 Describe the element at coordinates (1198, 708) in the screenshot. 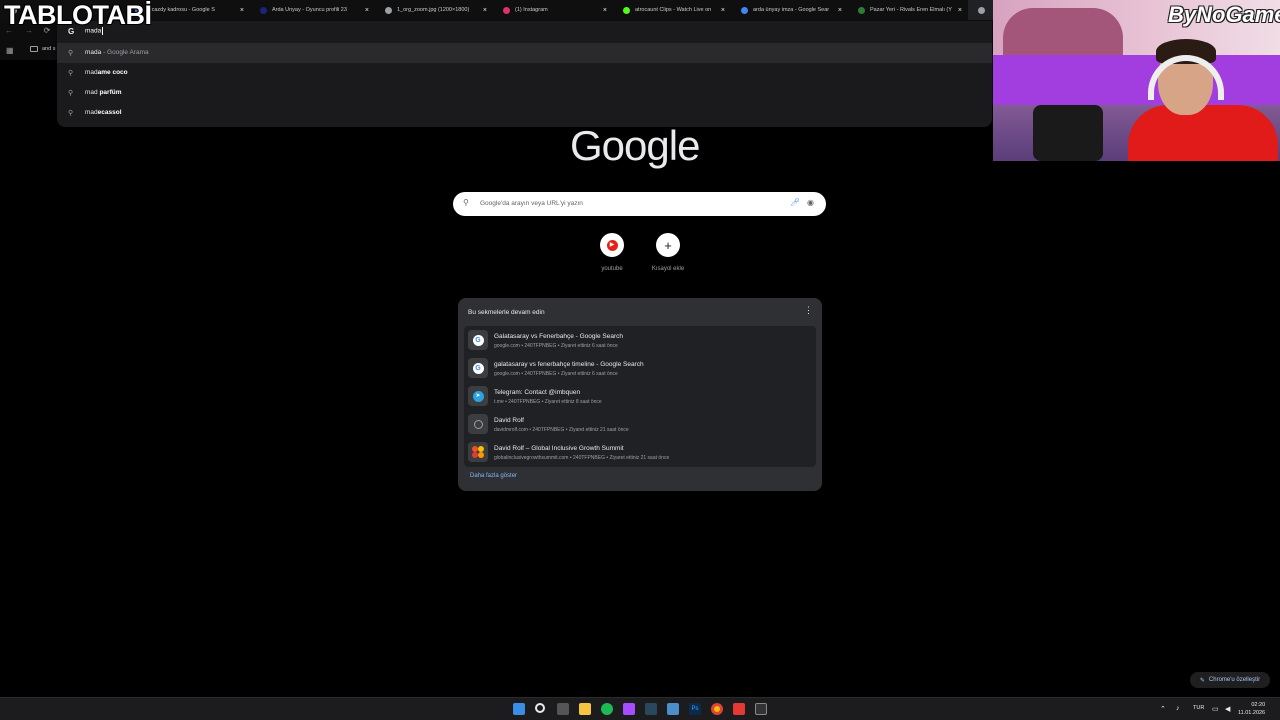

I see `language-indicator: TUR` at that location.